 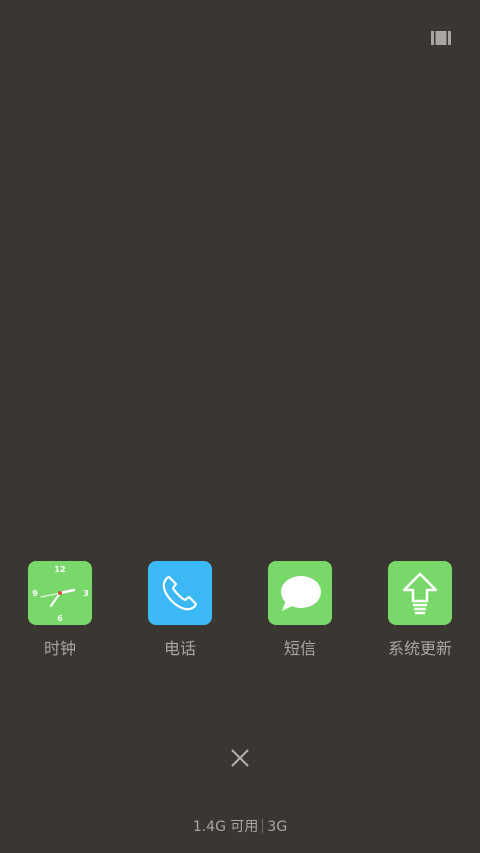 I want to click on phone-icon, so click(x=180, y=593).